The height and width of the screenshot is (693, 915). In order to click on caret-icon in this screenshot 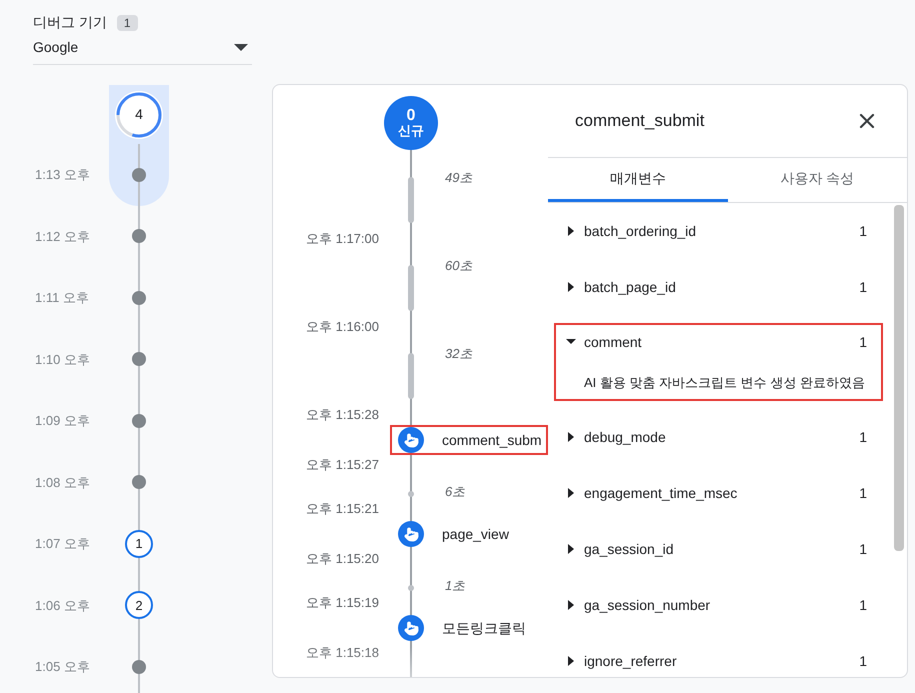, I will do `click(241, 47)`.